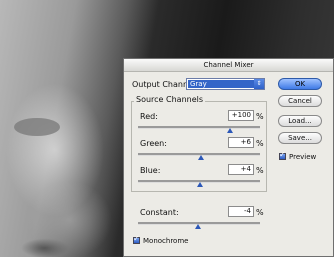 The height and width of the screenshot is (257, 334). What do you see at coordinates (149, 116) in the screenshot?
I see `red-label: Red:` at bounding box center [149, 116].